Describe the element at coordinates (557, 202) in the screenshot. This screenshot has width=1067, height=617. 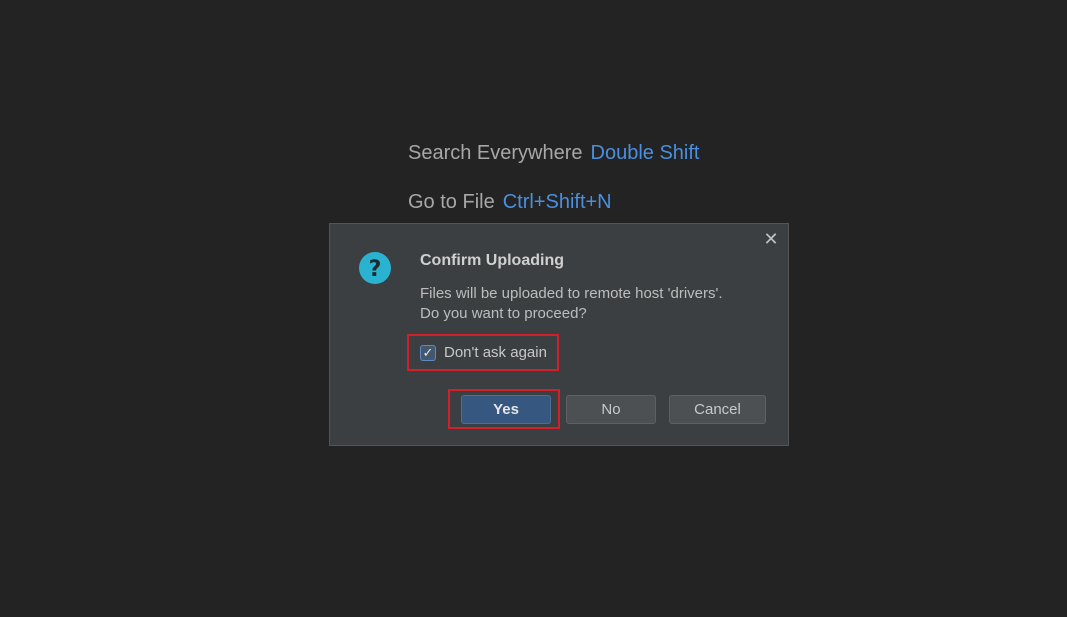
I see `hint-goto-shortcut: Ctrl+Shift+N` at that location.